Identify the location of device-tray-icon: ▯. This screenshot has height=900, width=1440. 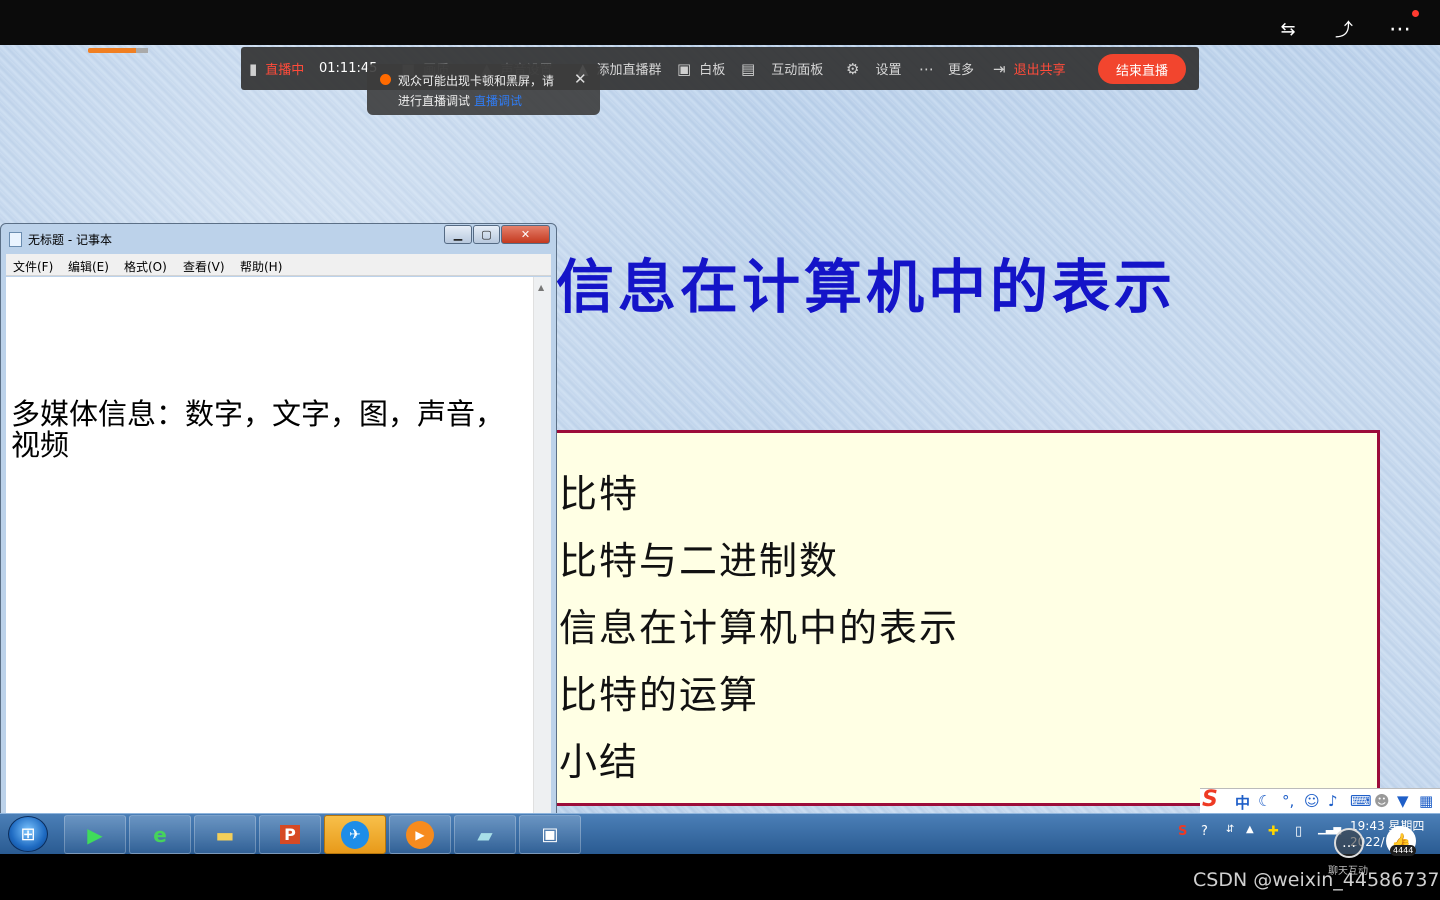
(1298, 831).